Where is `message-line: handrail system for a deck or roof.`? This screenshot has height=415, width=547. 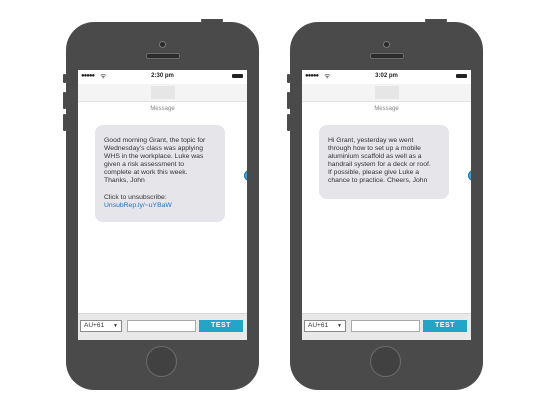
message-line: handrail system for a deck or roof. is located at coordinates (379, 165).